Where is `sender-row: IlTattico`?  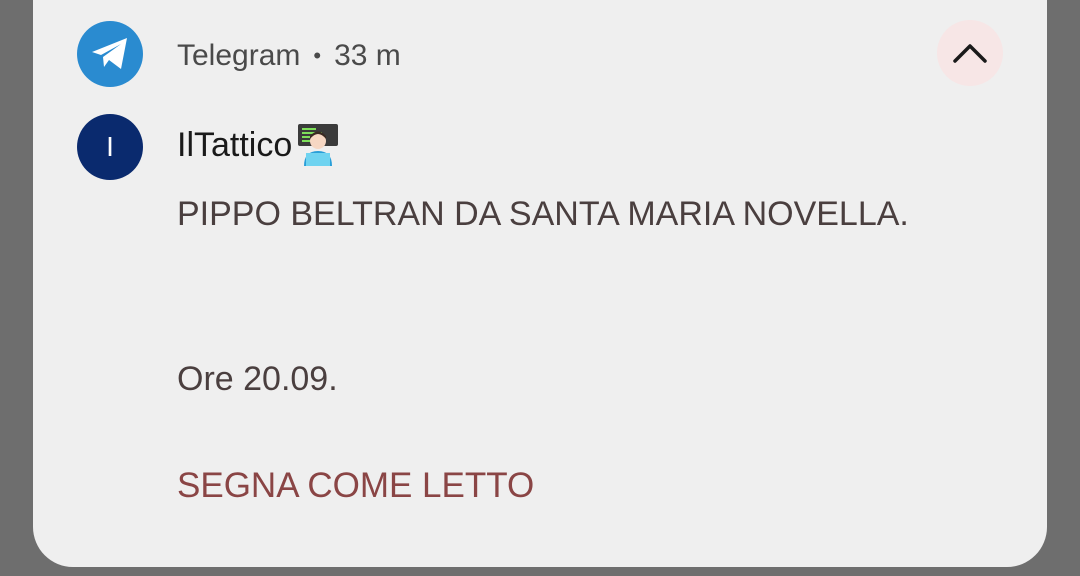 sender-row: IlTattico is located at coordinates (258, 145).